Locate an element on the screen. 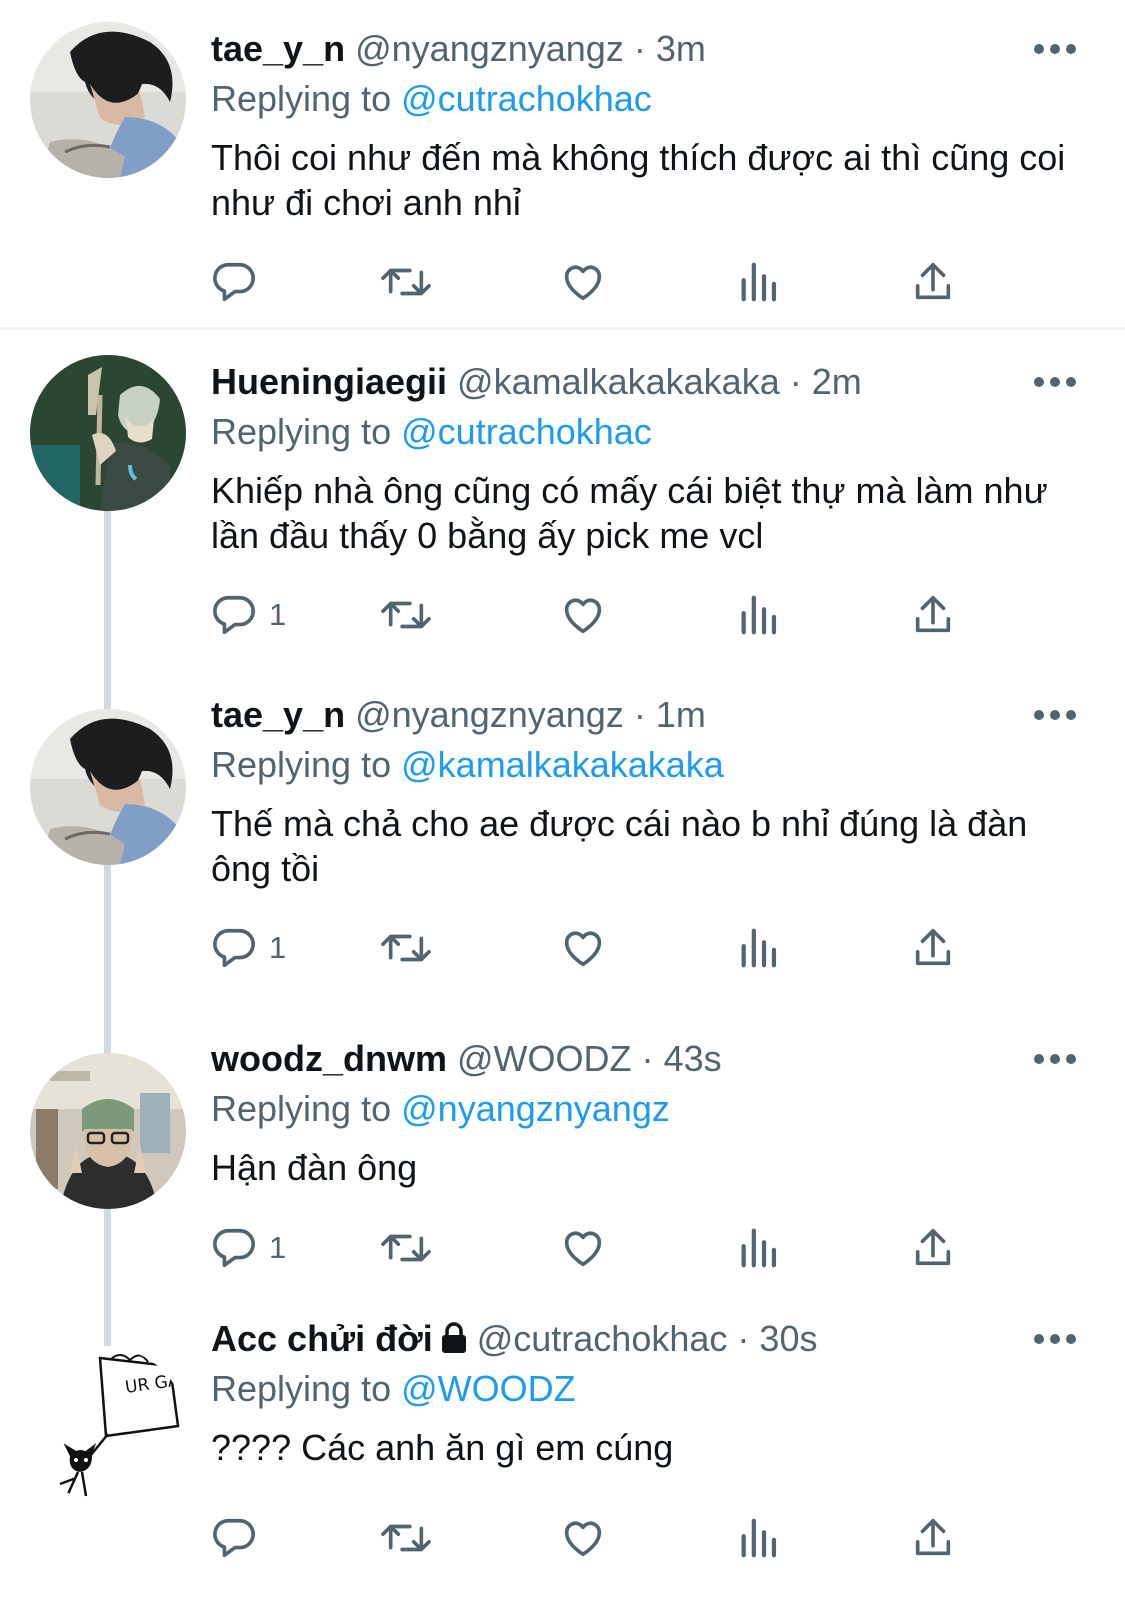 The image size is (1125, 1624). avatar-image-hueningiaegii is located at coordinates (108, 433).